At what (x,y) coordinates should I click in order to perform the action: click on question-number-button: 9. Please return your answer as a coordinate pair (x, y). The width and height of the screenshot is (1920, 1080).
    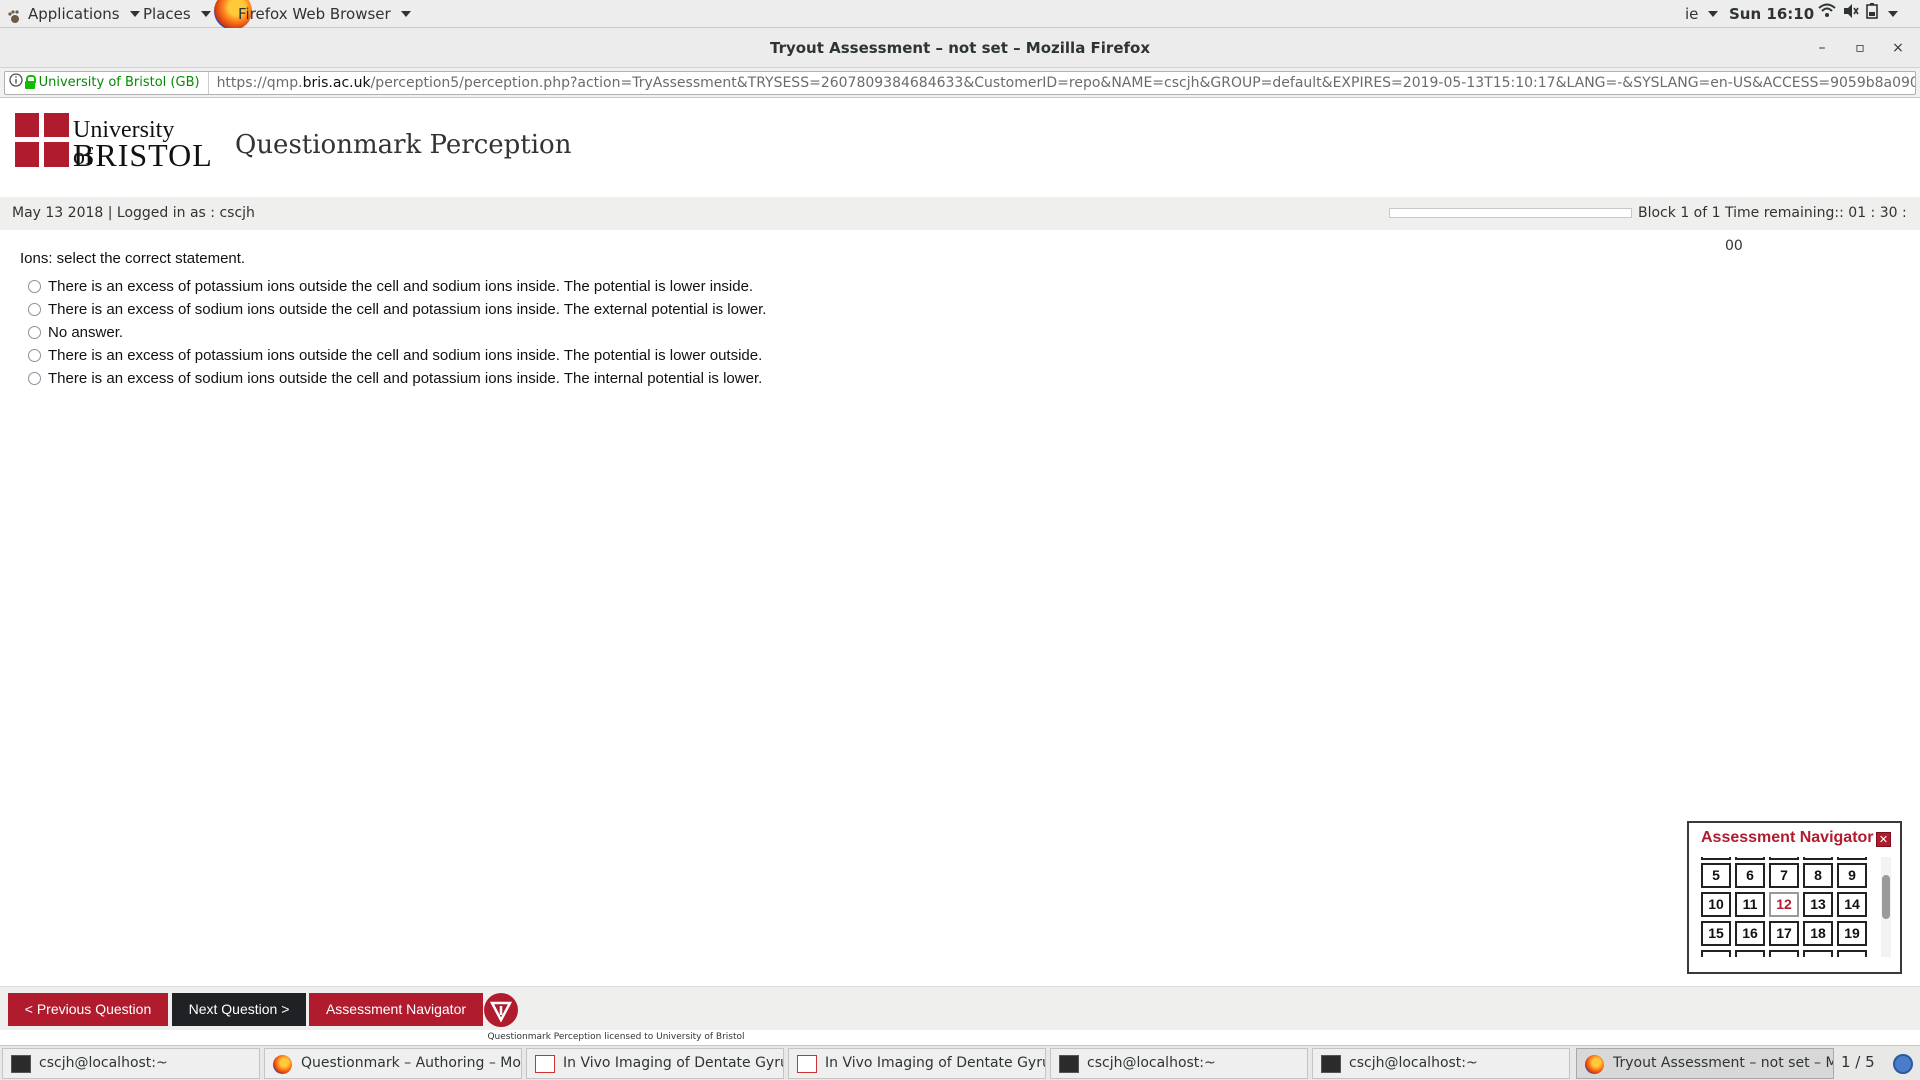
    Looking at the image, I should click on (1852, 875).